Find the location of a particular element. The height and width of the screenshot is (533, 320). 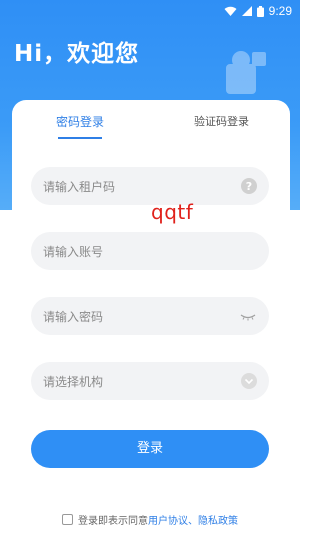

help-icon: ? is located at coordinates (249, 186).